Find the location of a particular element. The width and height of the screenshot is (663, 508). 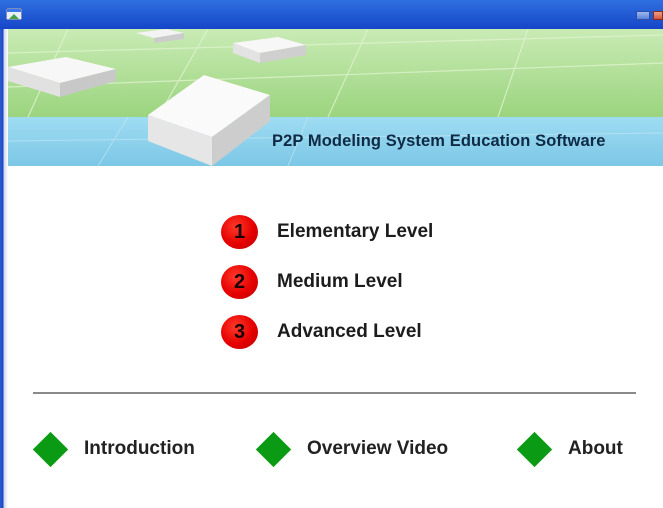

close-button is located at coordinates (658, 15).